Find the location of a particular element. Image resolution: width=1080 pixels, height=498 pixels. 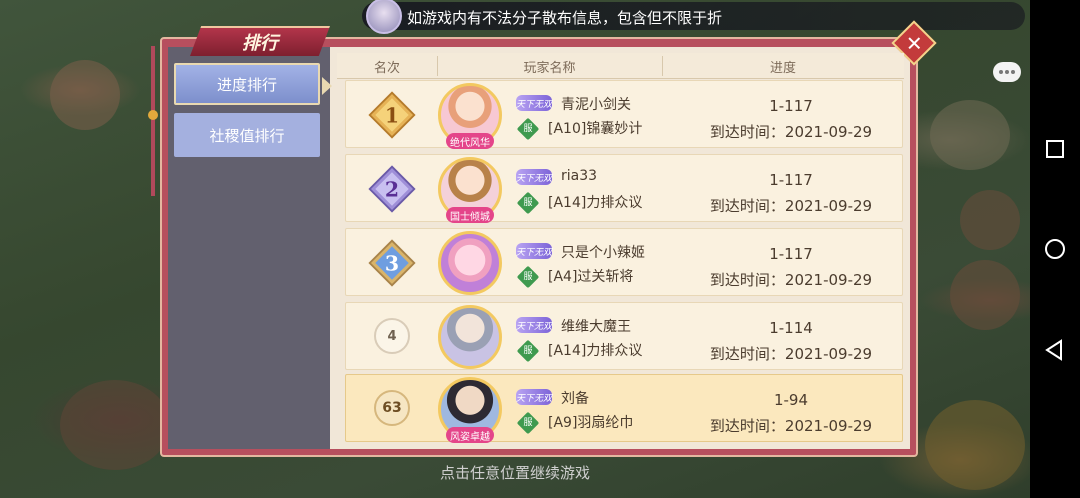

panel-title: 排行 is located at coordinates (260, 41).